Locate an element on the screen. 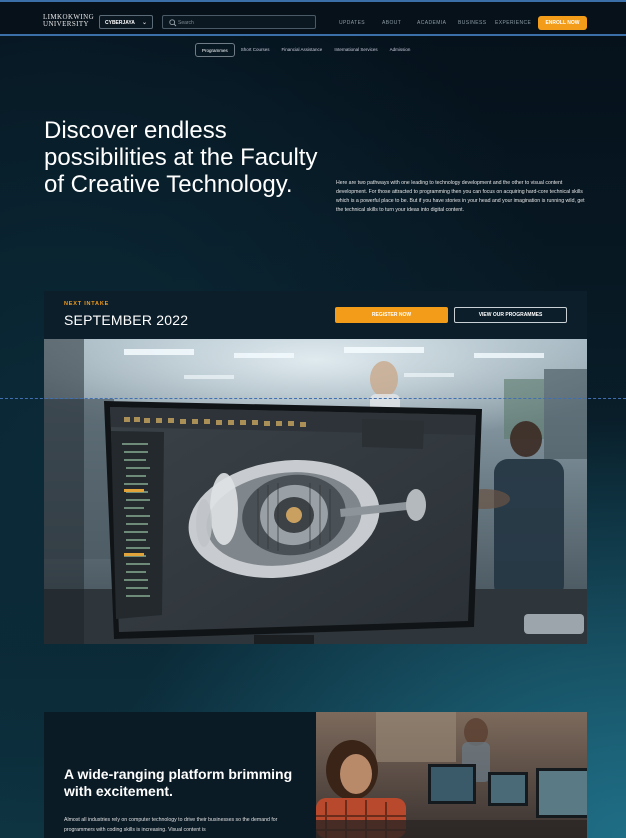 The height and width of the screenshot is (838, 626). search-icon is located at coordinates (173, 23).